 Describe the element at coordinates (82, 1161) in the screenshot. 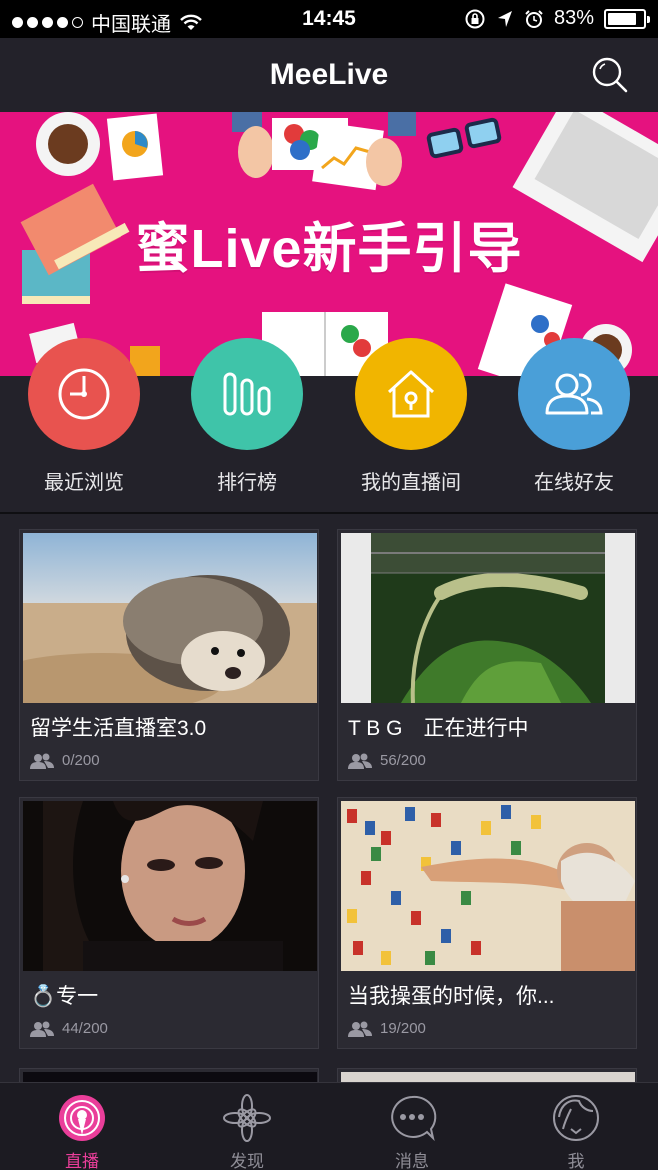

I see `tab-label: 直播` at that location.